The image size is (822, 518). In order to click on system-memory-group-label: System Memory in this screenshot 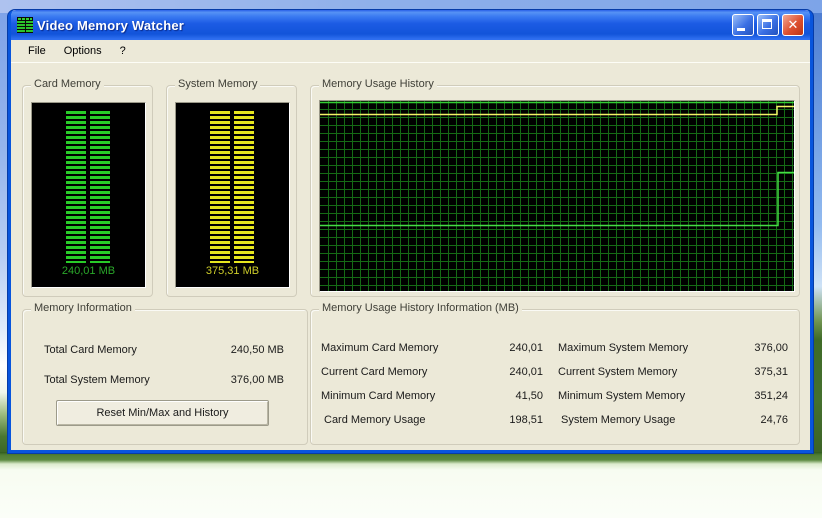, I will do `click(218, 84)`.